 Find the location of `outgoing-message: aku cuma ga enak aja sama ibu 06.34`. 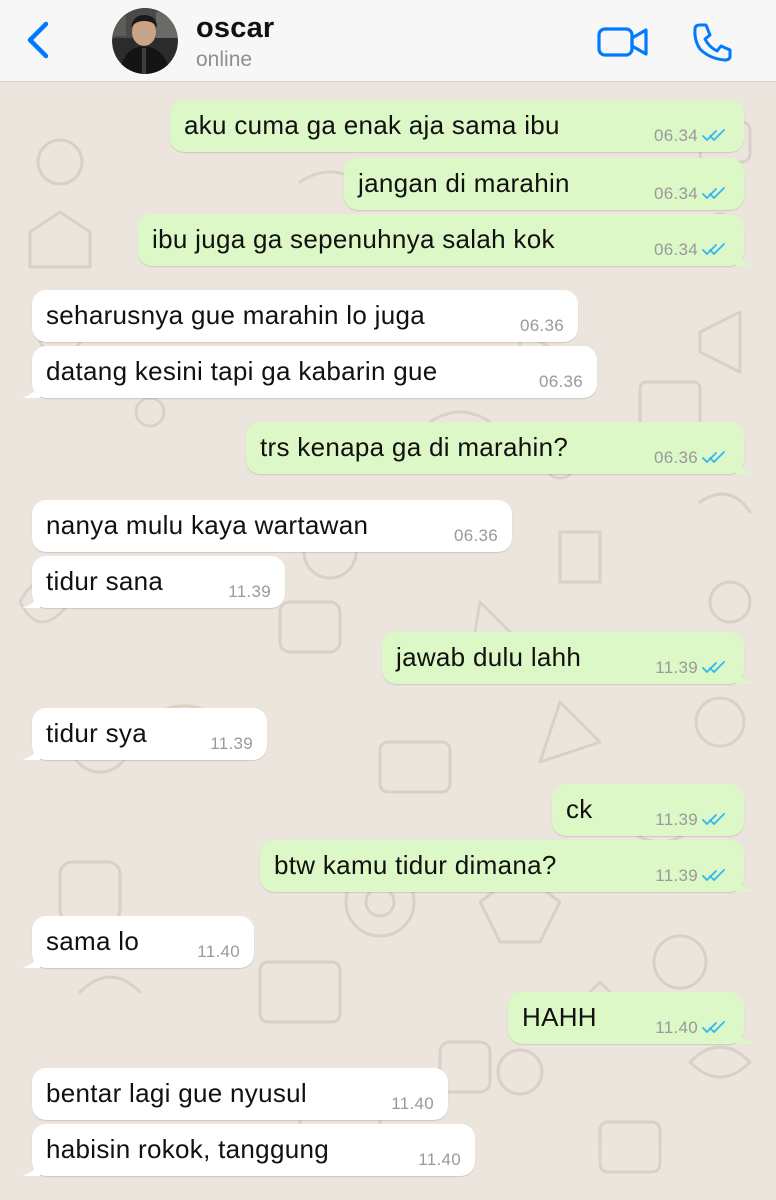

outgoing-message: aku cuma ga enak aja sama ibu 06.34 is located at coordinates (457, 126).